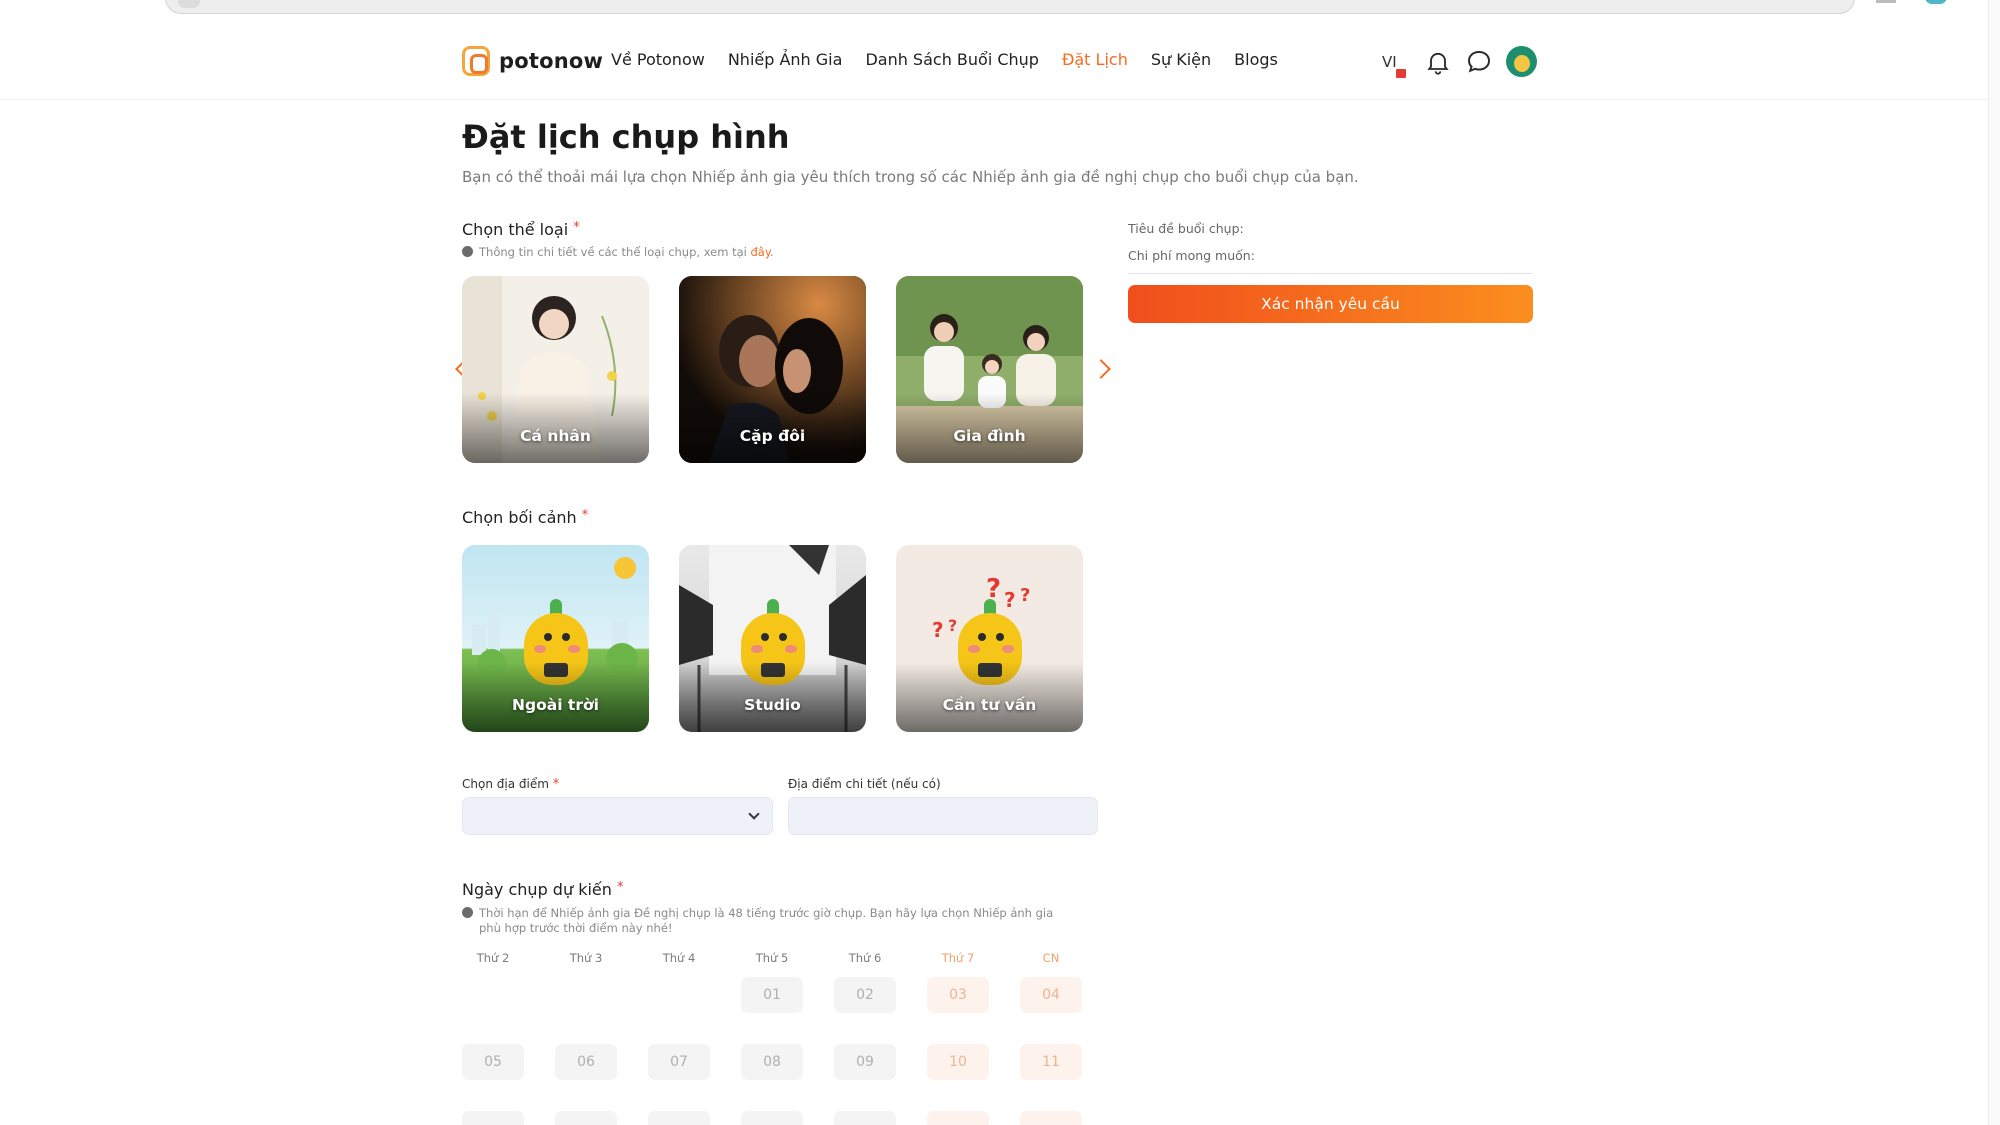 The height and width of the screenshot is (1125, 2000). What do you see at coordinates (1479, 62) in the screenshot?
I see `chat-icon` at bounding box center [1479, 62].